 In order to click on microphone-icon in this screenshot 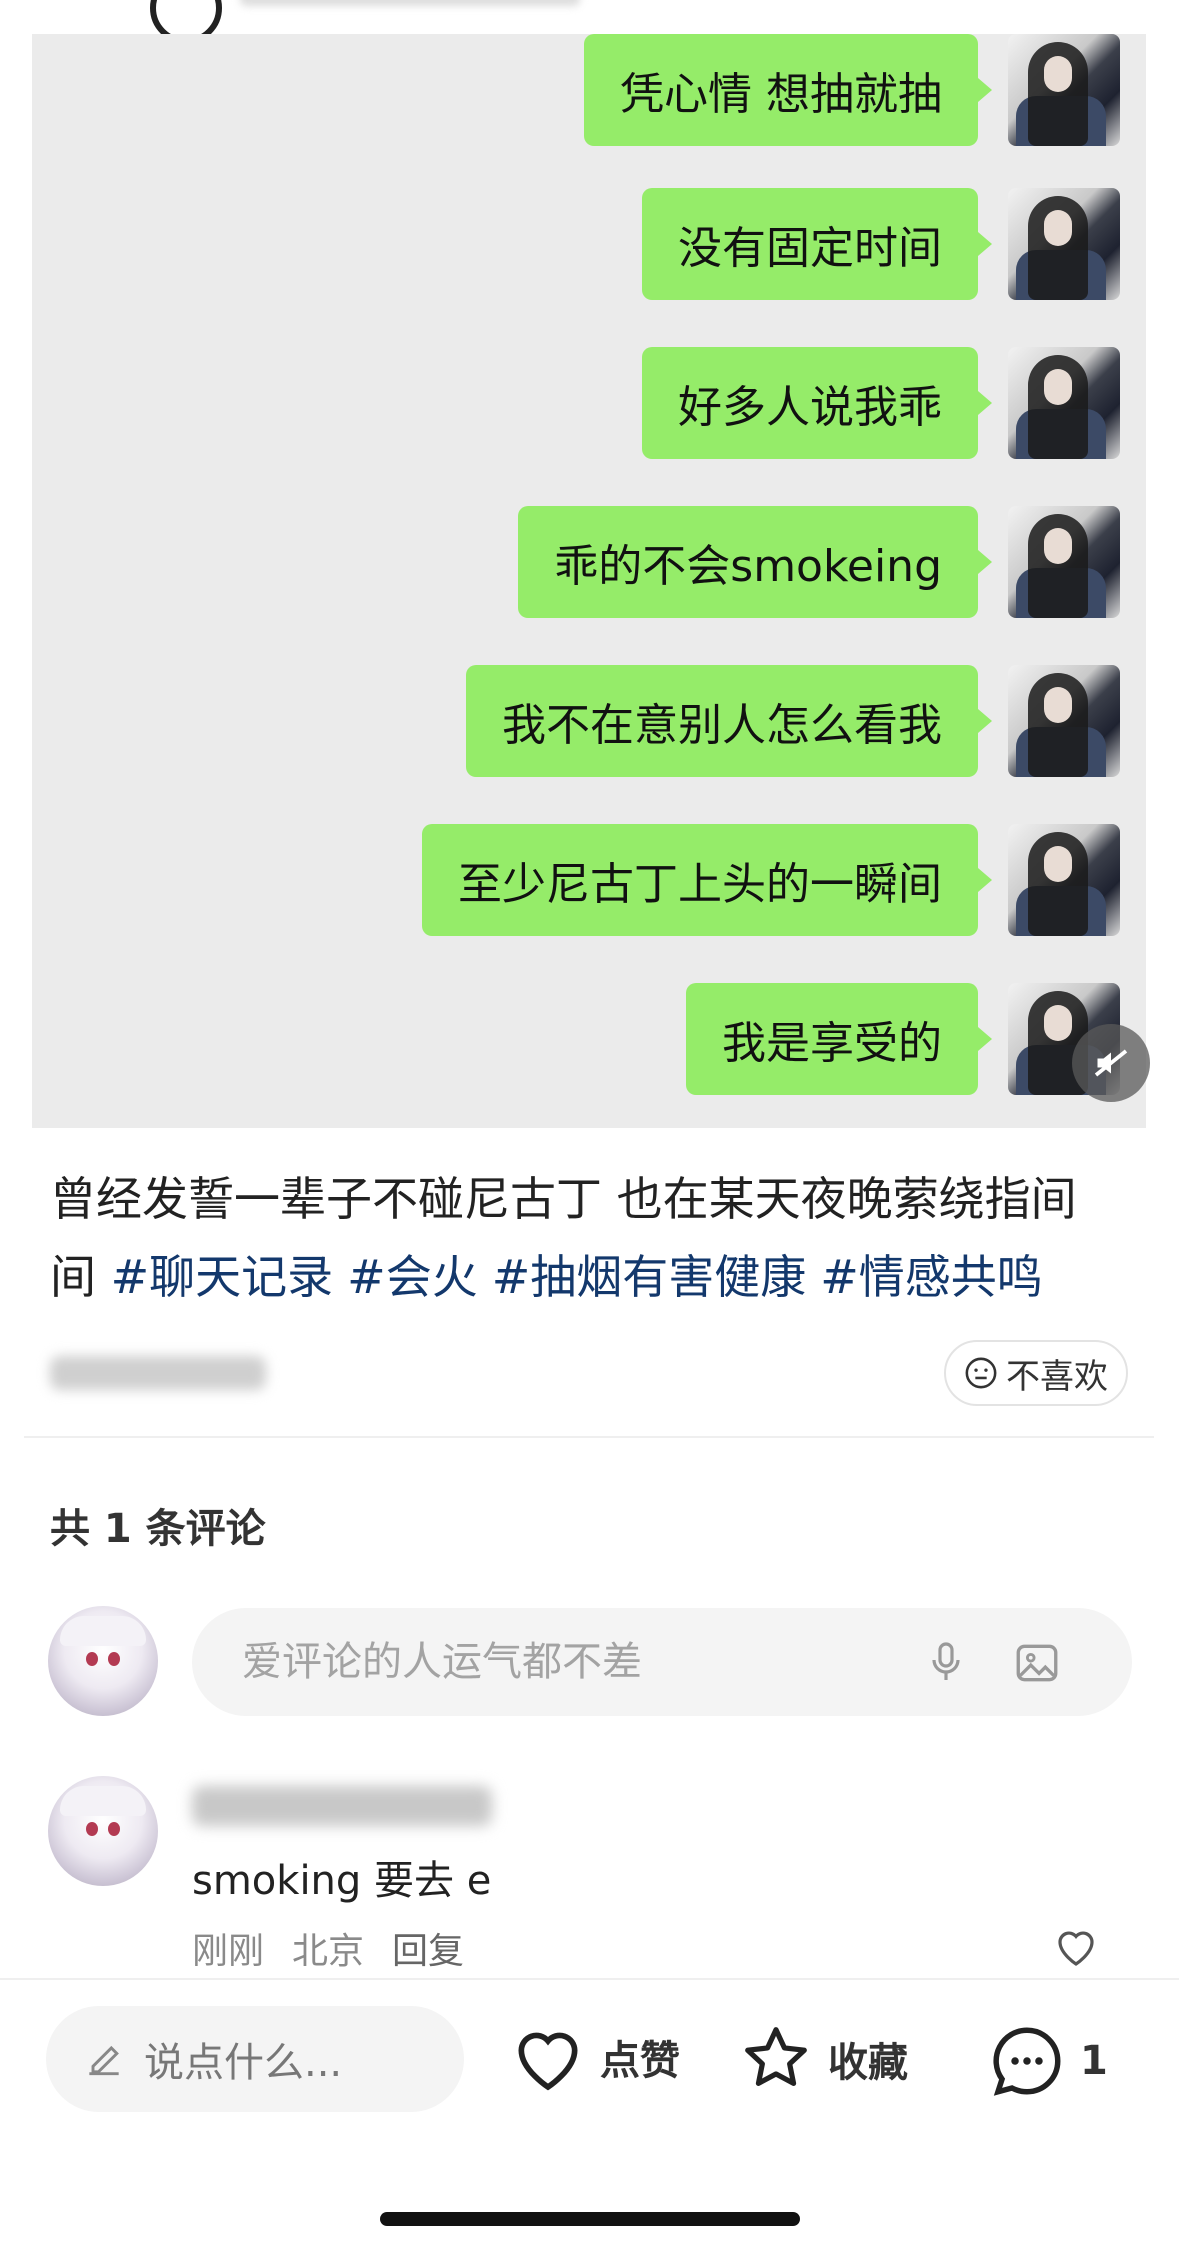, I will do `click(946, 1662)`.